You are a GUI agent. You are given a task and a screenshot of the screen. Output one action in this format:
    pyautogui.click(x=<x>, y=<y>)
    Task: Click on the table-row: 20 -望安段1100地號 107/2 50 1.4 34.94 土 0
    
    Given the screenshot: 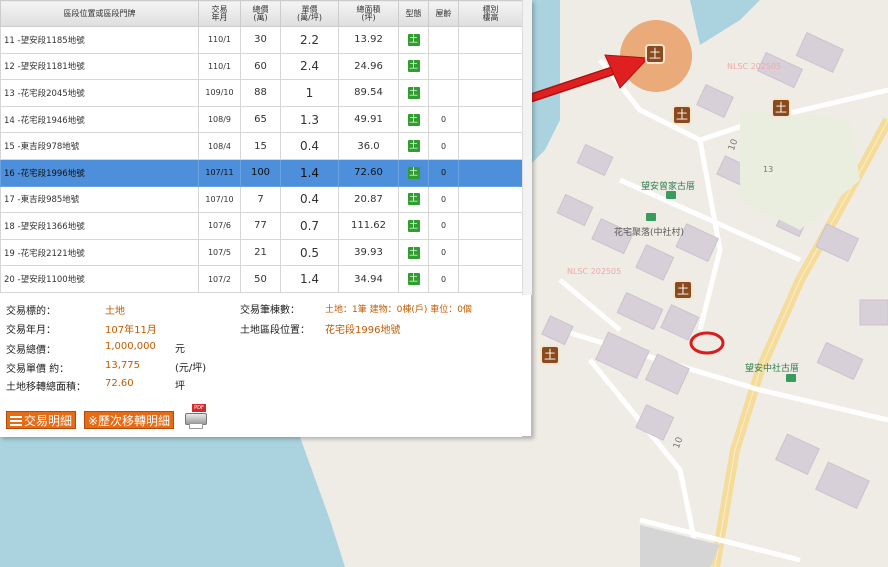 What is the action you would take?
    pyautogui.click(x=261, y=279)
    